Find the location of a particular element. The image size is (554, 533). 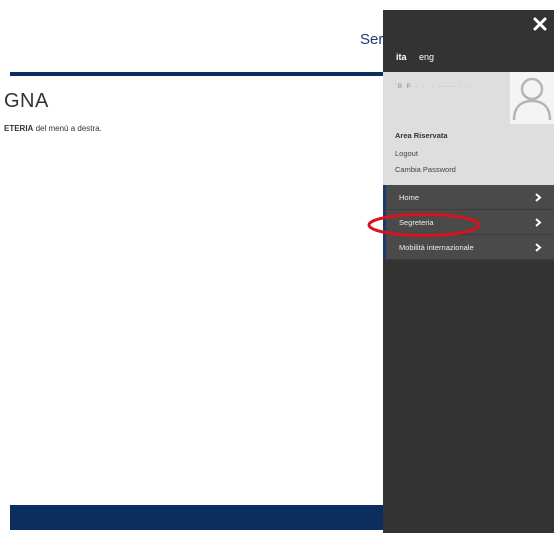

instructions-text: del menù a destra. is located at coordinates (67, 128).